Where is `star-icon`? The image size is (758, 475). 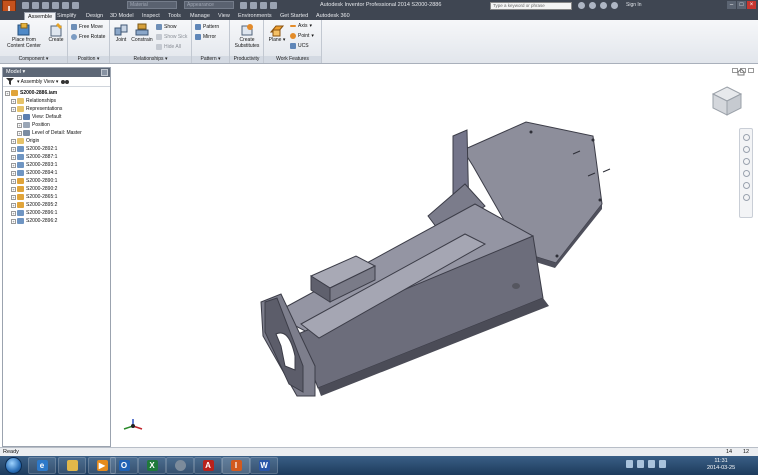
star-icon is located at coordinates (614, 5).